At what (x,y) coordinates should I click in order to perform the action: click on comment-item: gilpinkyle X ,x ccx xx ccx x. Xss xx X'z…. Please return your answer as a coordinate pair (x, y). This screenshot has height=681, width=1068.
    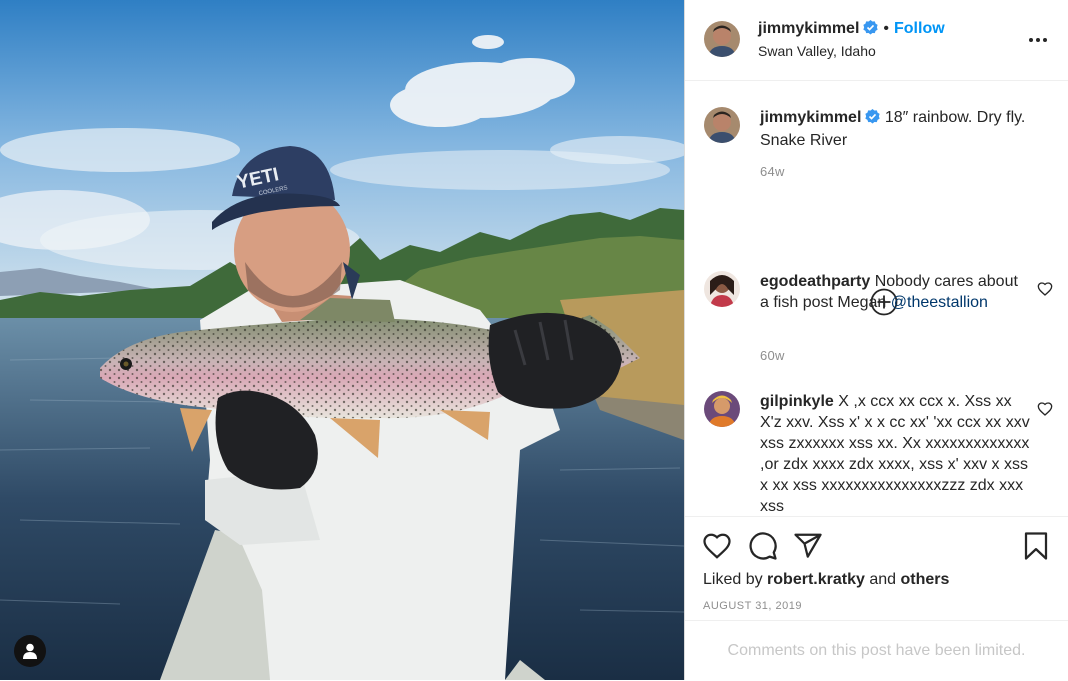
    Looking at the image, I should click on (895, 453).